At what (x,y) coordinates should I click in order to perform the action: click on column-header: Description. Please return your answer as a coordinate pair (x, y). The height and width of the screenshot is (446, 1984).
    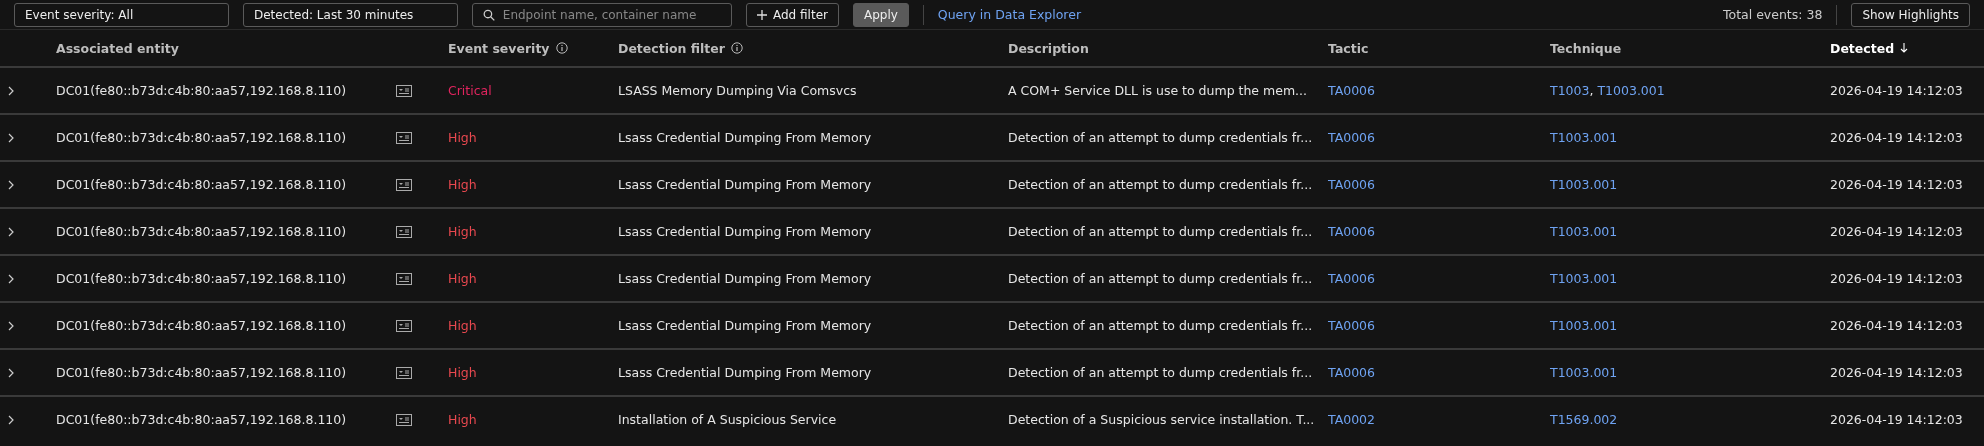
    Looking at the image, I should click on (1048, 48).